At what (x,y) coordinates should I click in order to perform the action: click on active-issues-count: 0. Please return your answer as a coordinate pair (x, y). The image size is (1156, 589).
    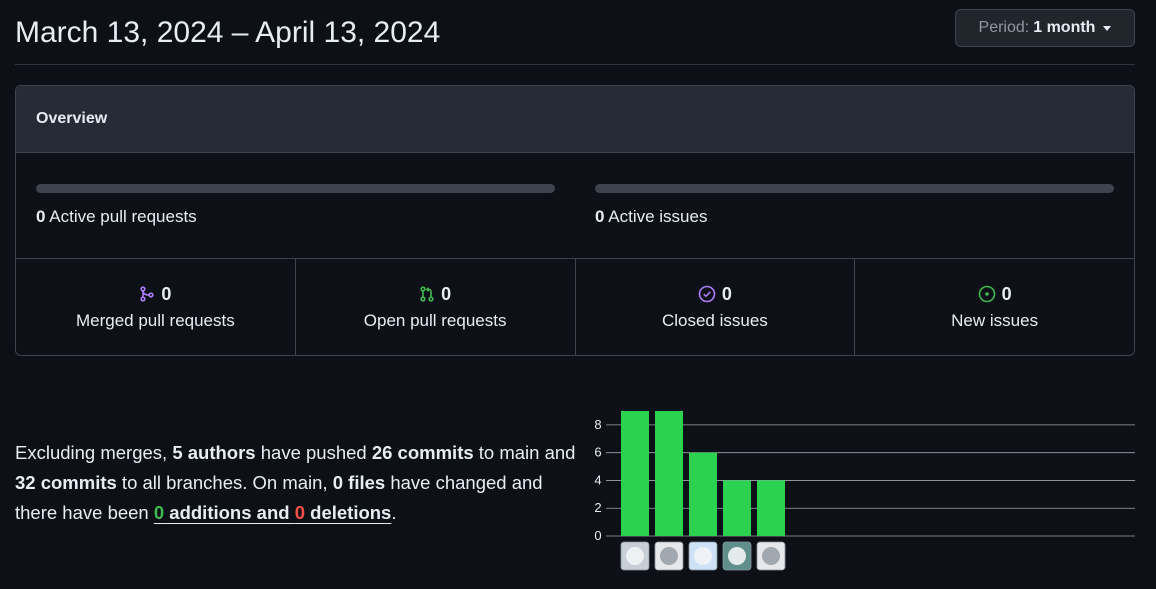
    Looking at the image, I should click on (600, 216).